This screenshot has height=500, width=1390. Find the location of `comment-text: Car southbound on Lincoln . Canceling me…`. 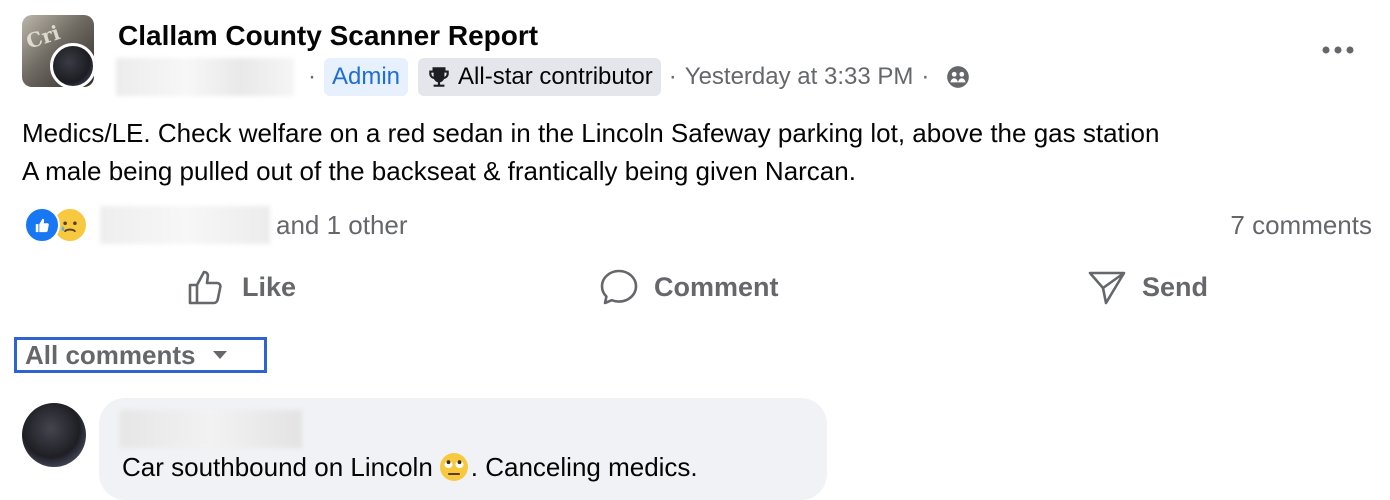

comment-text: Car southbound on Lincoln . Canceling me… is located at coordinates (410, 467).